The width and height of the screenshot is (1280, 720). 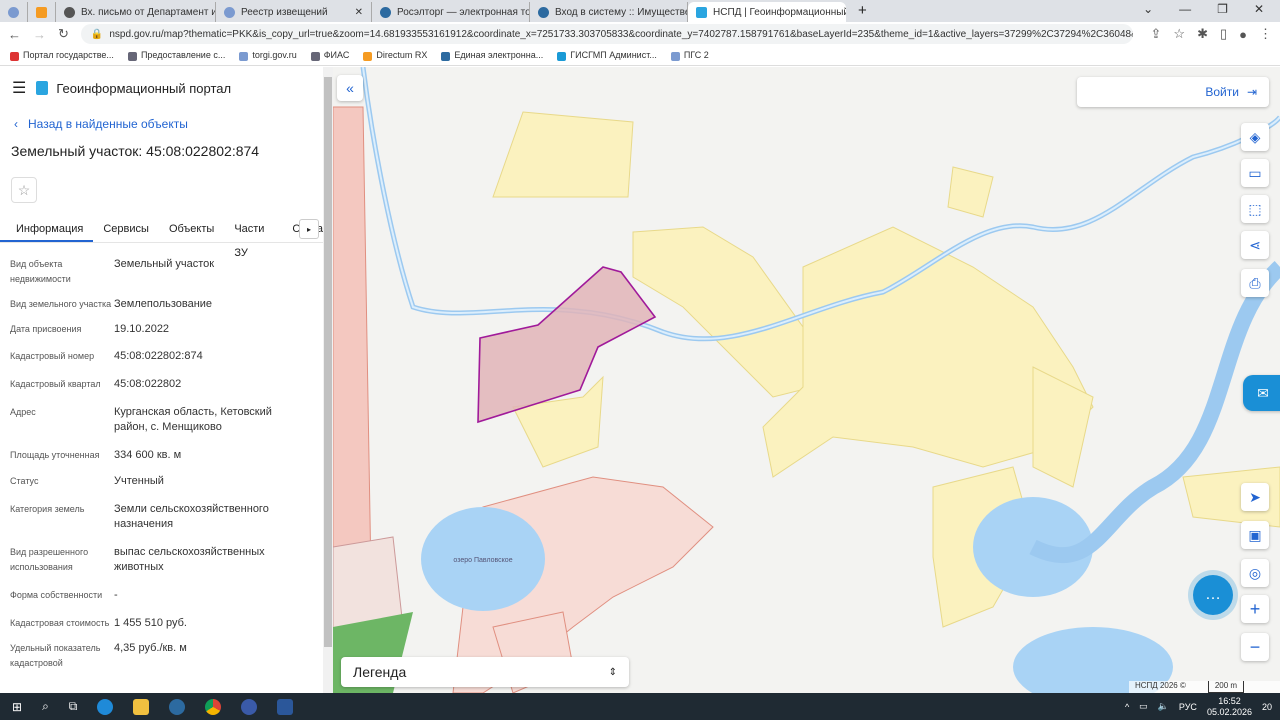 What do you see at coordinates (1255, 609) in the screenshot?
I see `zoom-in-button: +` at bounding box center [1255, 609].